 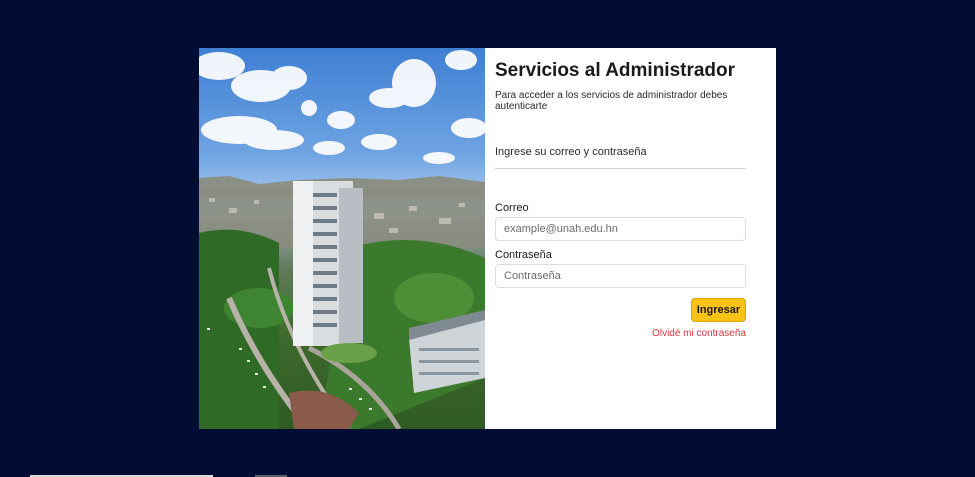 I want to click on email-field, so click(x=620, y=229).